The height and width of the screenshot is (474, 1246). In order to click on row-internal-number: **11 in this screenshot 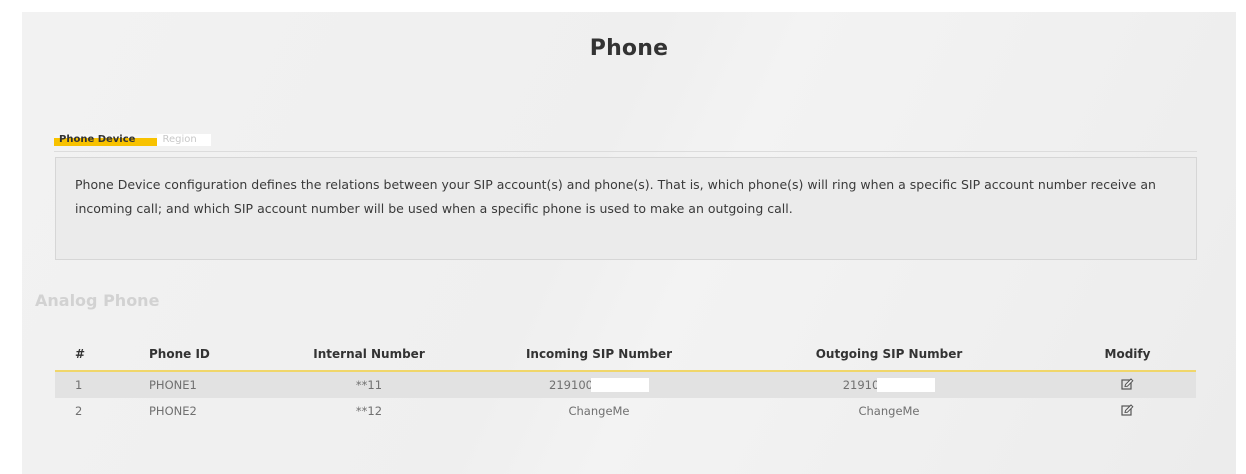, I will do `click(369, 385)`.